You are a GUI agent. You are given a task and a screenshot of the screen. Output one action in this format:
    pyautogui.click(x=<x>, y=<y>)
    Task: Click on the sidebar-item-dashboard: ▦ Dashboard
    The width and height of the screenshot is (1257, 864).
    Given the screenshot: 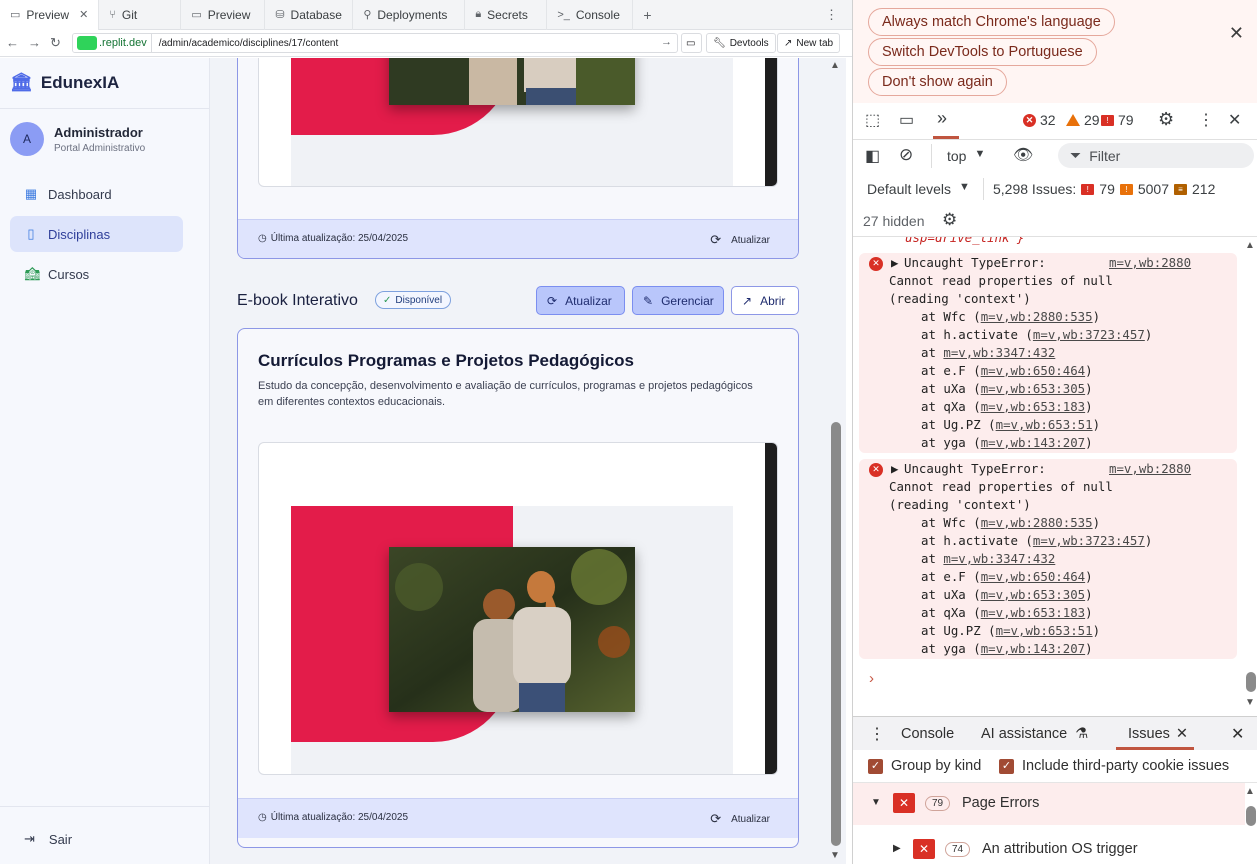 What is the action you would take?
    pyautogui.click(x=96, y=194)
    